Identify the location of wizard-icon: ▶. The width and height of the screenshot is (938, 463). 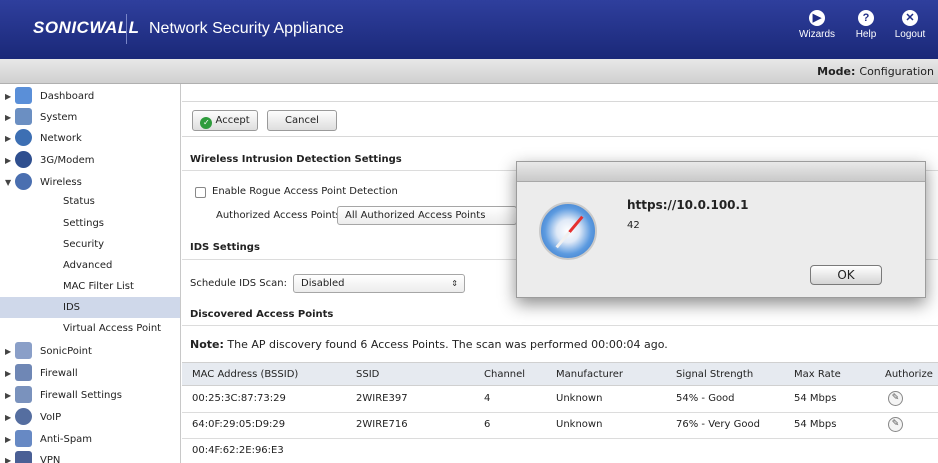
(817, 18).